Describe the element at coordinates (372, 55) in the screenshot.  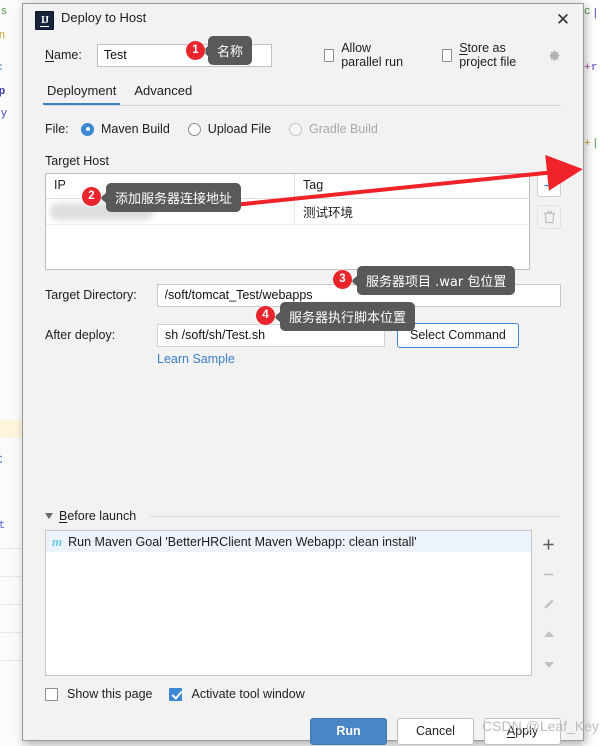
I see `allow-parallel-run-label: Allow parallel run` at that location.